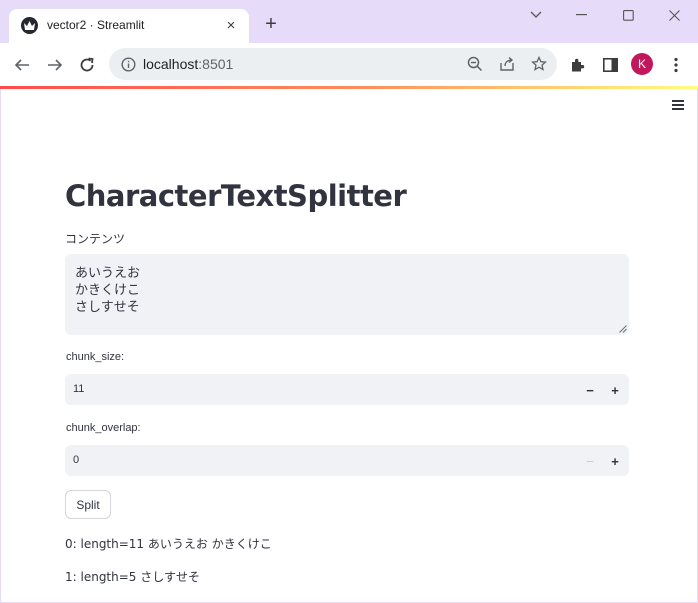  What do you see at coordinates (55, 65) in the screenshot?
I see `forward-arrow-icon` at bounding box center [55, 65].